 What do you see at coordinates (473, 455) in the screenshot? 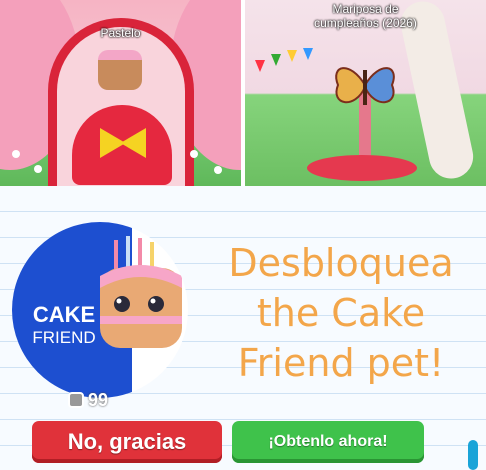
I see `corner-decor` at bounding box center [473, 455].